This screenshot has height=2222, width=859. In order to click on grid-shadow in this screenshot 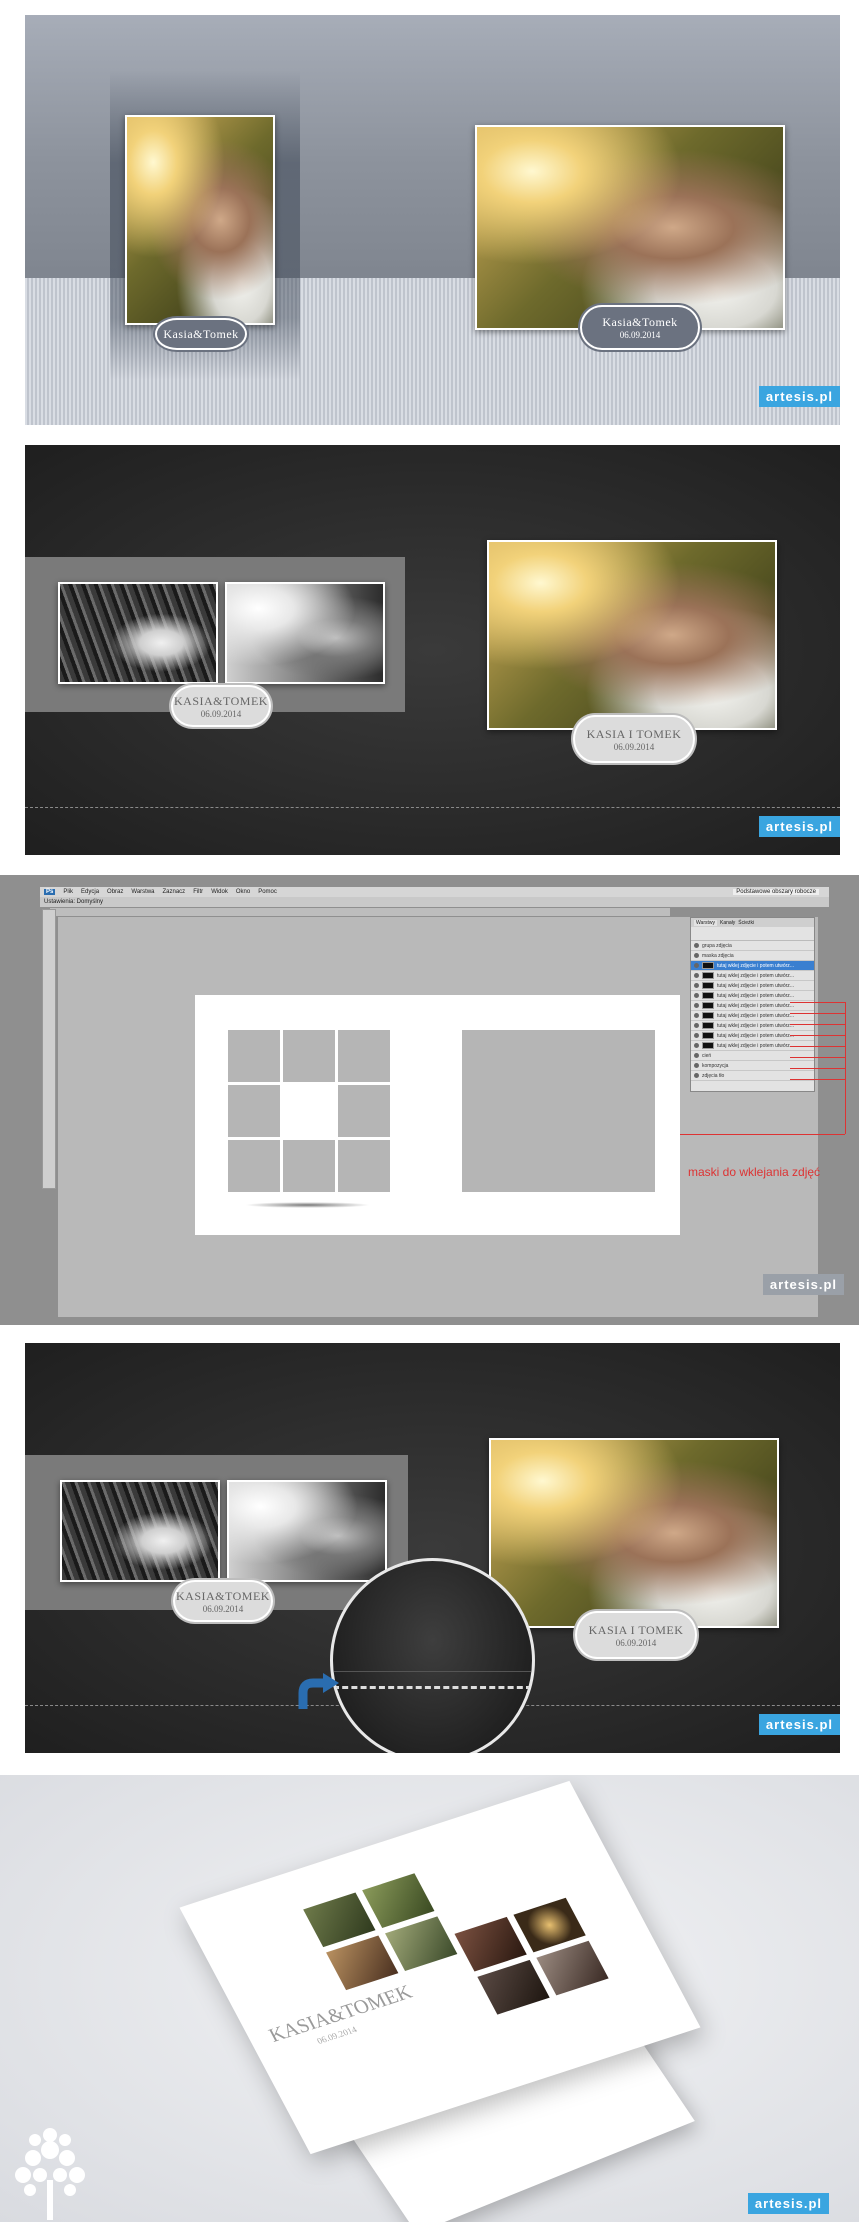, I will do `click(307, 1205)`.